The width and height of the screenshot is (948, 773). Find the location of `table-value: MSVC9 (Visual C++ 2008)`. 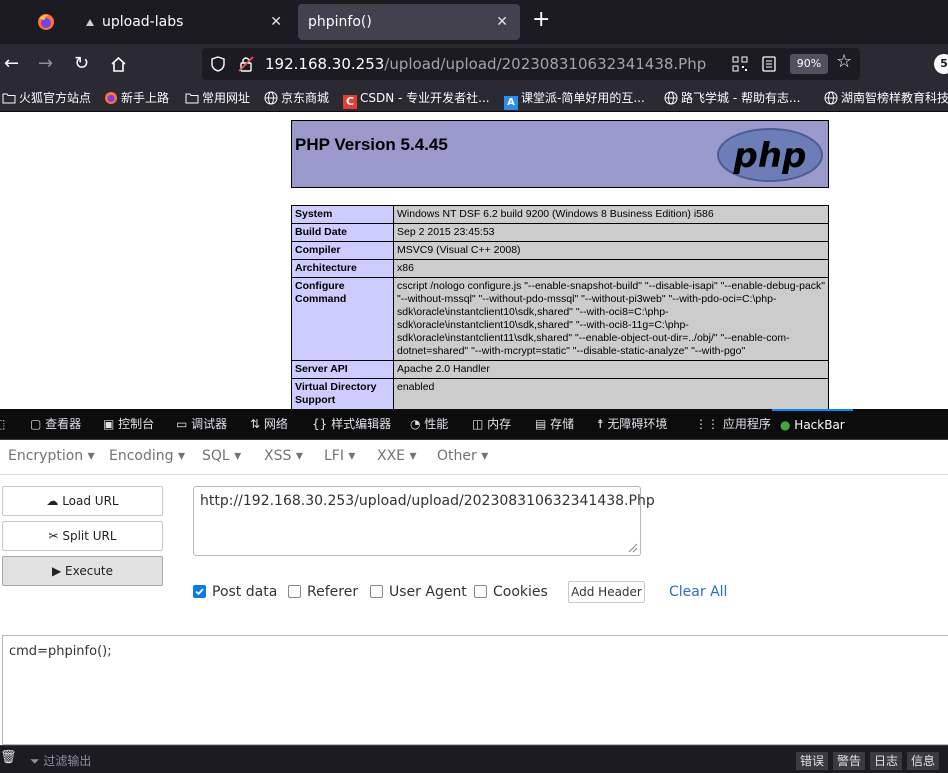

table-value: MSVC9 (Visual C++ 2008) is located at coordinates (611, 250).